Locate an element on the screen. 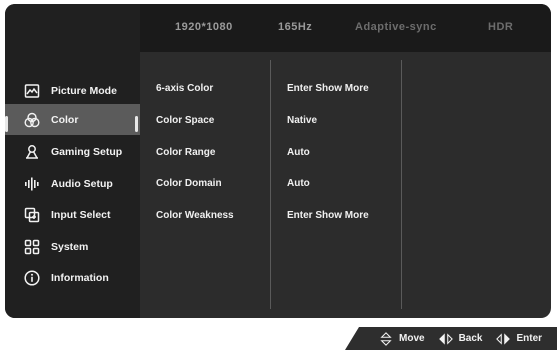  setting-value-color-weakness: Enter Show More is located at coordinates (328, 215).